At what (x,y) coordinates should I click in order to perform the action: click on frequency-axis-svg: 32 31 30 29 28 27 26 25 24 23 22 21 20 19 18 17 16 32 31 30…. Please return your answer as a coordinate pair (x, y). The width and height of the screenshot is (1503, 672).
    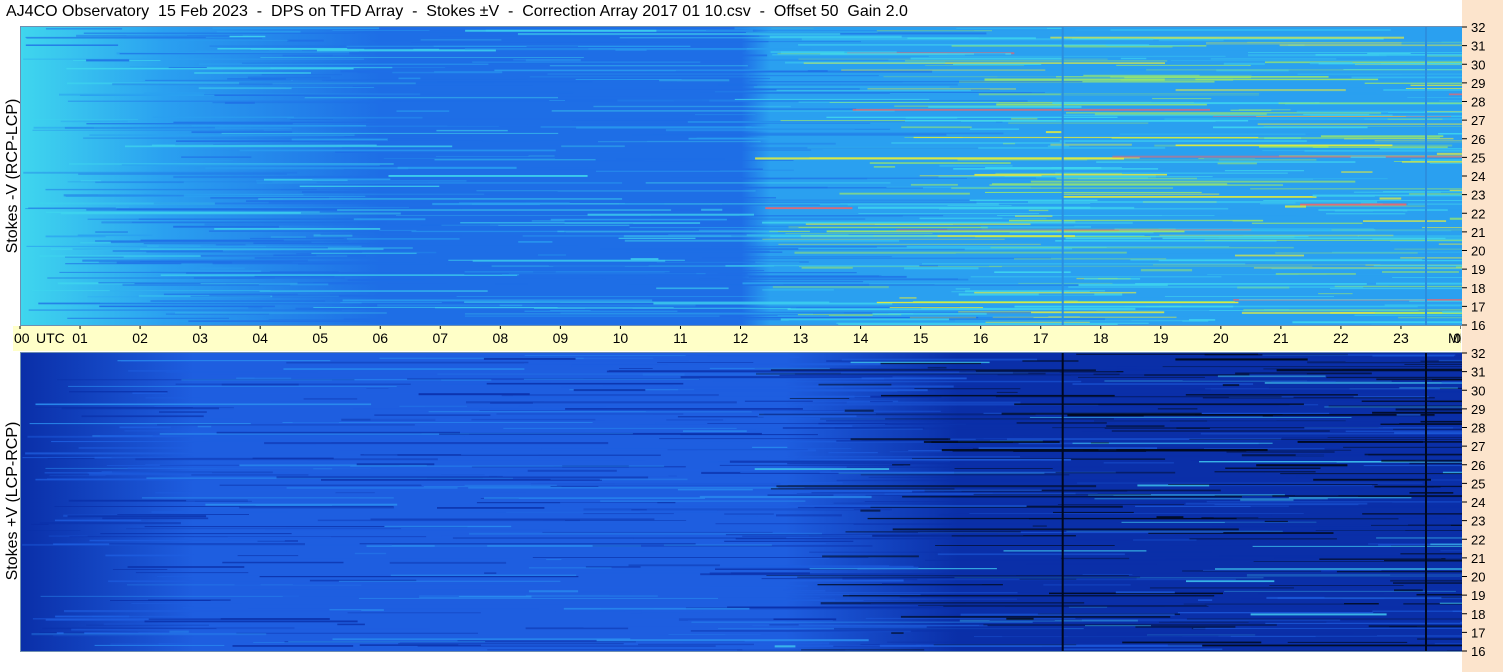
    Looking at the image, I should click on (1473, 339).